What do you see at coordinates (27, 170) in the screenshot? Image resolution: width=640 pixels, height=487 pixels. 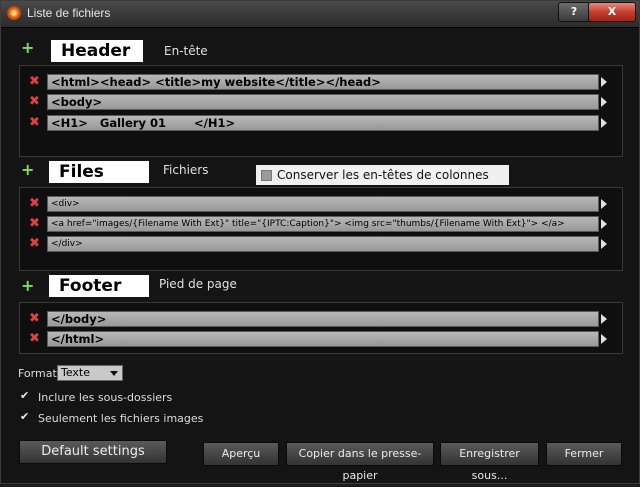 I see `add-files-row-plus-icon: +` at bounding box center [27, 170].